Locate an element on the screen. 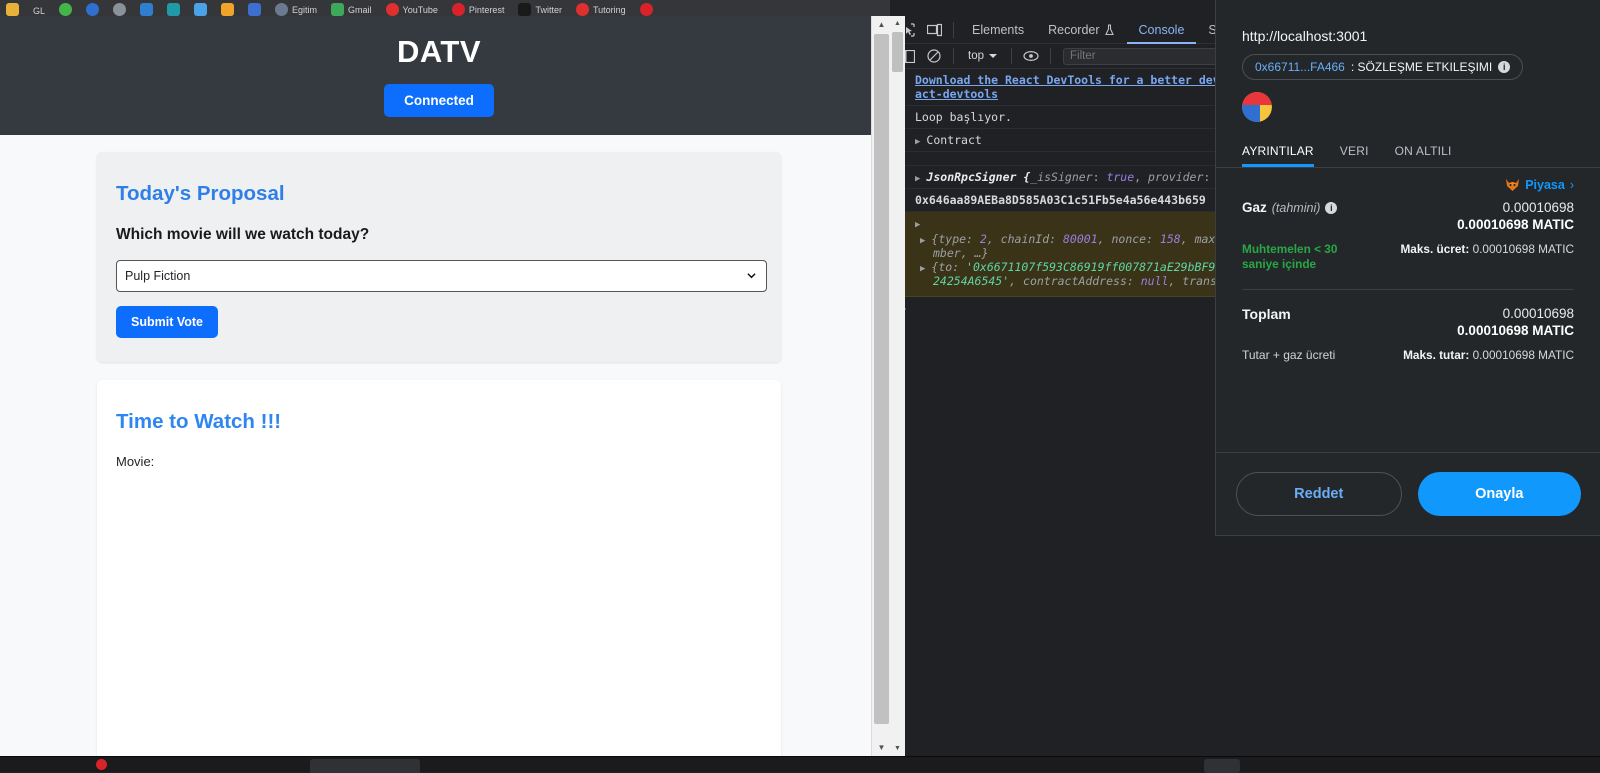 The width and height of the screenshot is (1600, 773). devtools-tab-console: Console is located at coordinates (1162, 30).